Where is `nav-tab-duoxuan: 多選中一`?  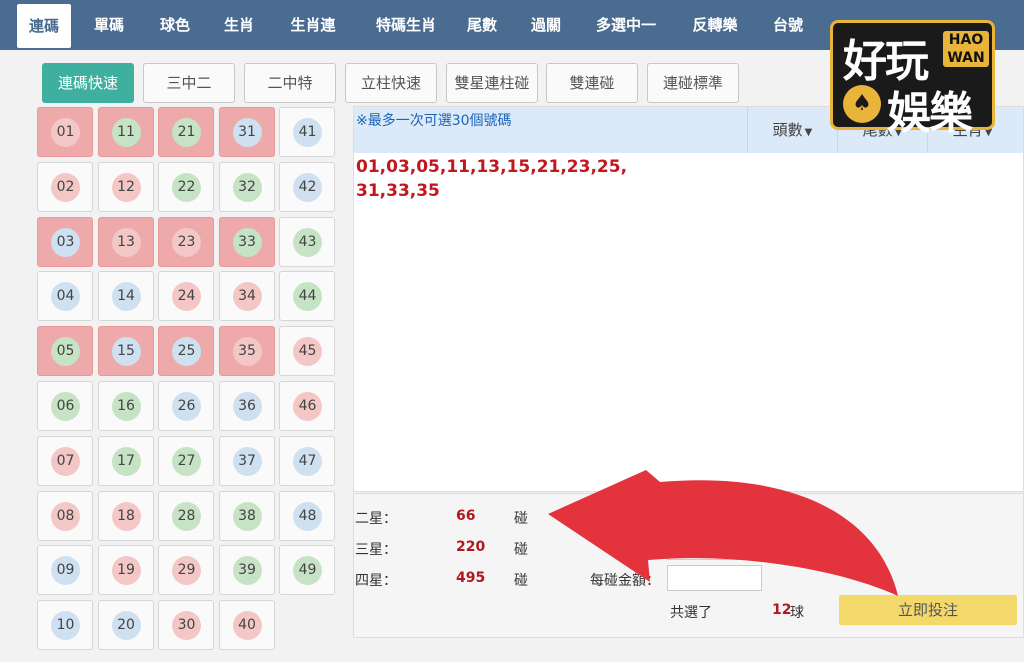 nav-tab-duoxuan: 多選中一 is located at coordinates (626, 25).